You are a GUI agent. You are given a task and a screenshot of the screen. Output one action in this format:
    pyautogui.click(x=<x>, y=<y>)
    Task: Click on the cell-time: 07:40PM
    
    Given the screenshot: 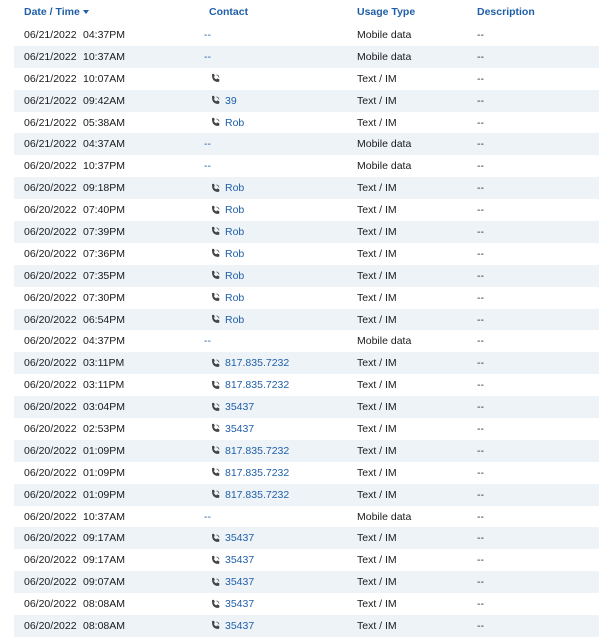 What is the action you would take?
    pyautogui.click(x=104, y=210)
    